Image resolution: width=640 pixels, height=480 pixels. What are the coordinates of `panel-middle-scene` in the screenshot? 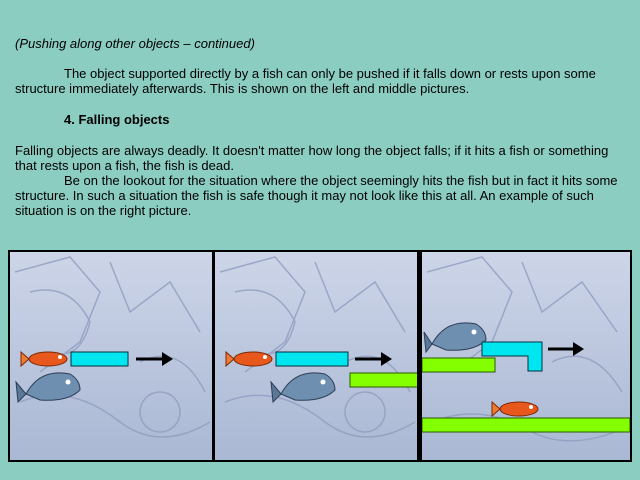 It's located at (316, 356).